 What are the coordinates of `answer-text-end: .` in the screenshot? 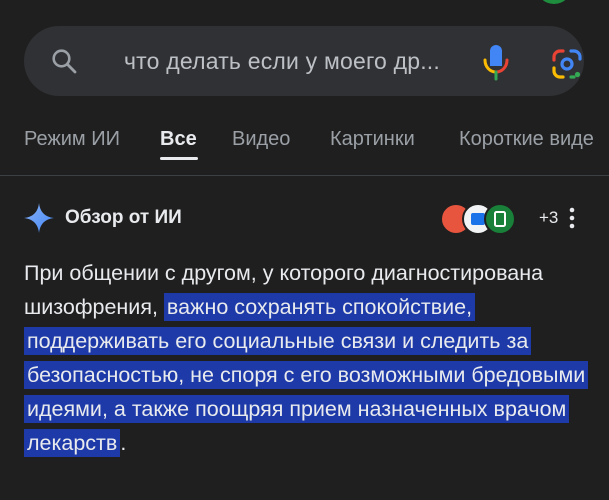 It's located at (123, 443).